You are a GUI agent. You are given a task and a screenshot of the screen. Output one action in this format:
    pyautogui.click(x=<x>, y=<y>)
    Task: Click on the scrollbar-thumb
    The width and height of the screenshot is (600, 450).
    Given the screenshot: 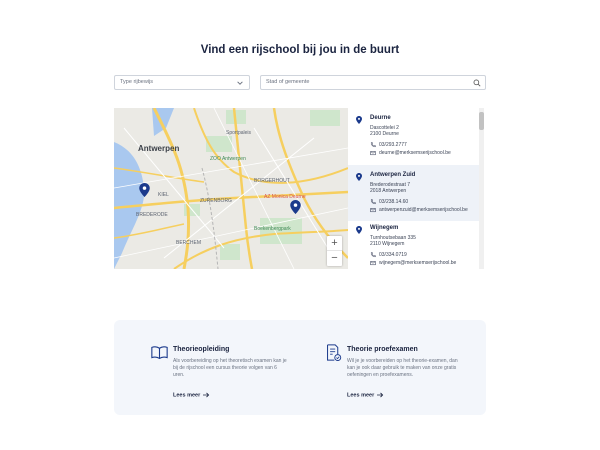 What is the action you would take?
    pyautogui.click(x=481, y=121)
    